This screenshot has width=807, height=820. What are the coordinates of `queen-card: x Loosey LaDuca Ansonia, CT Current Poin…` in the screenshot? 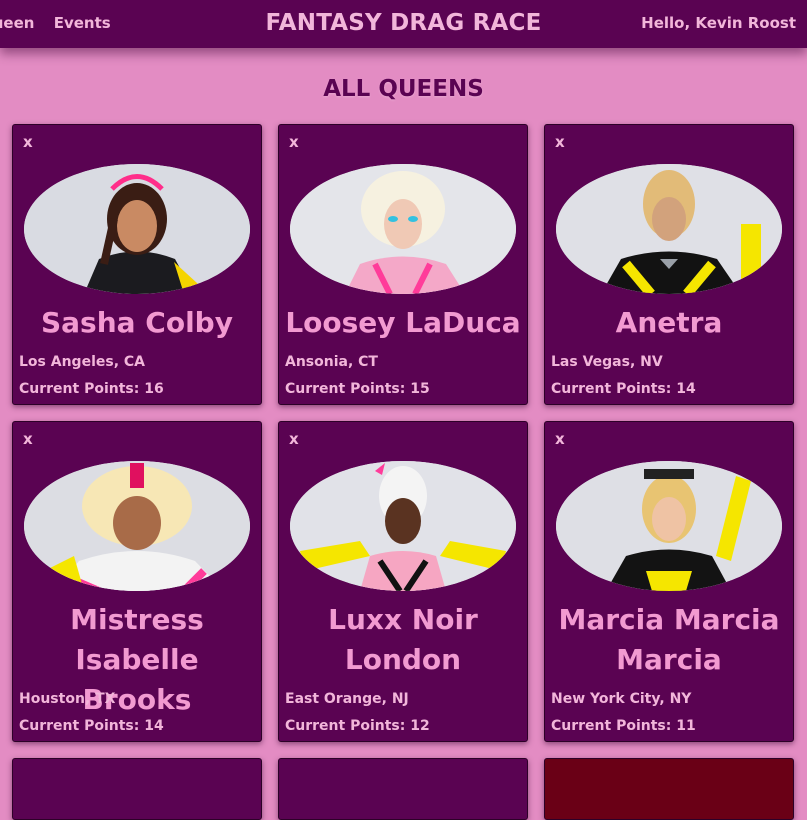 It's located at (403, 264).